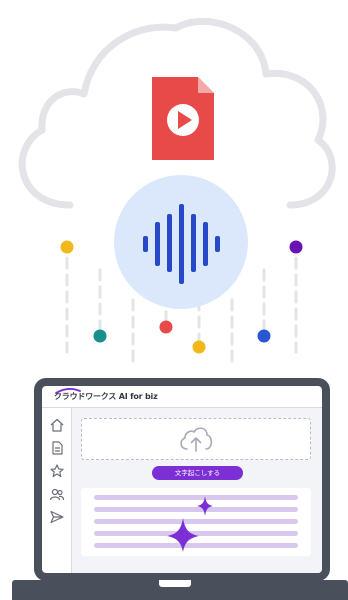 Image resolution: width=348 pixels, height=600 pixels. I want to click on dot-purple, so click(296, 247).